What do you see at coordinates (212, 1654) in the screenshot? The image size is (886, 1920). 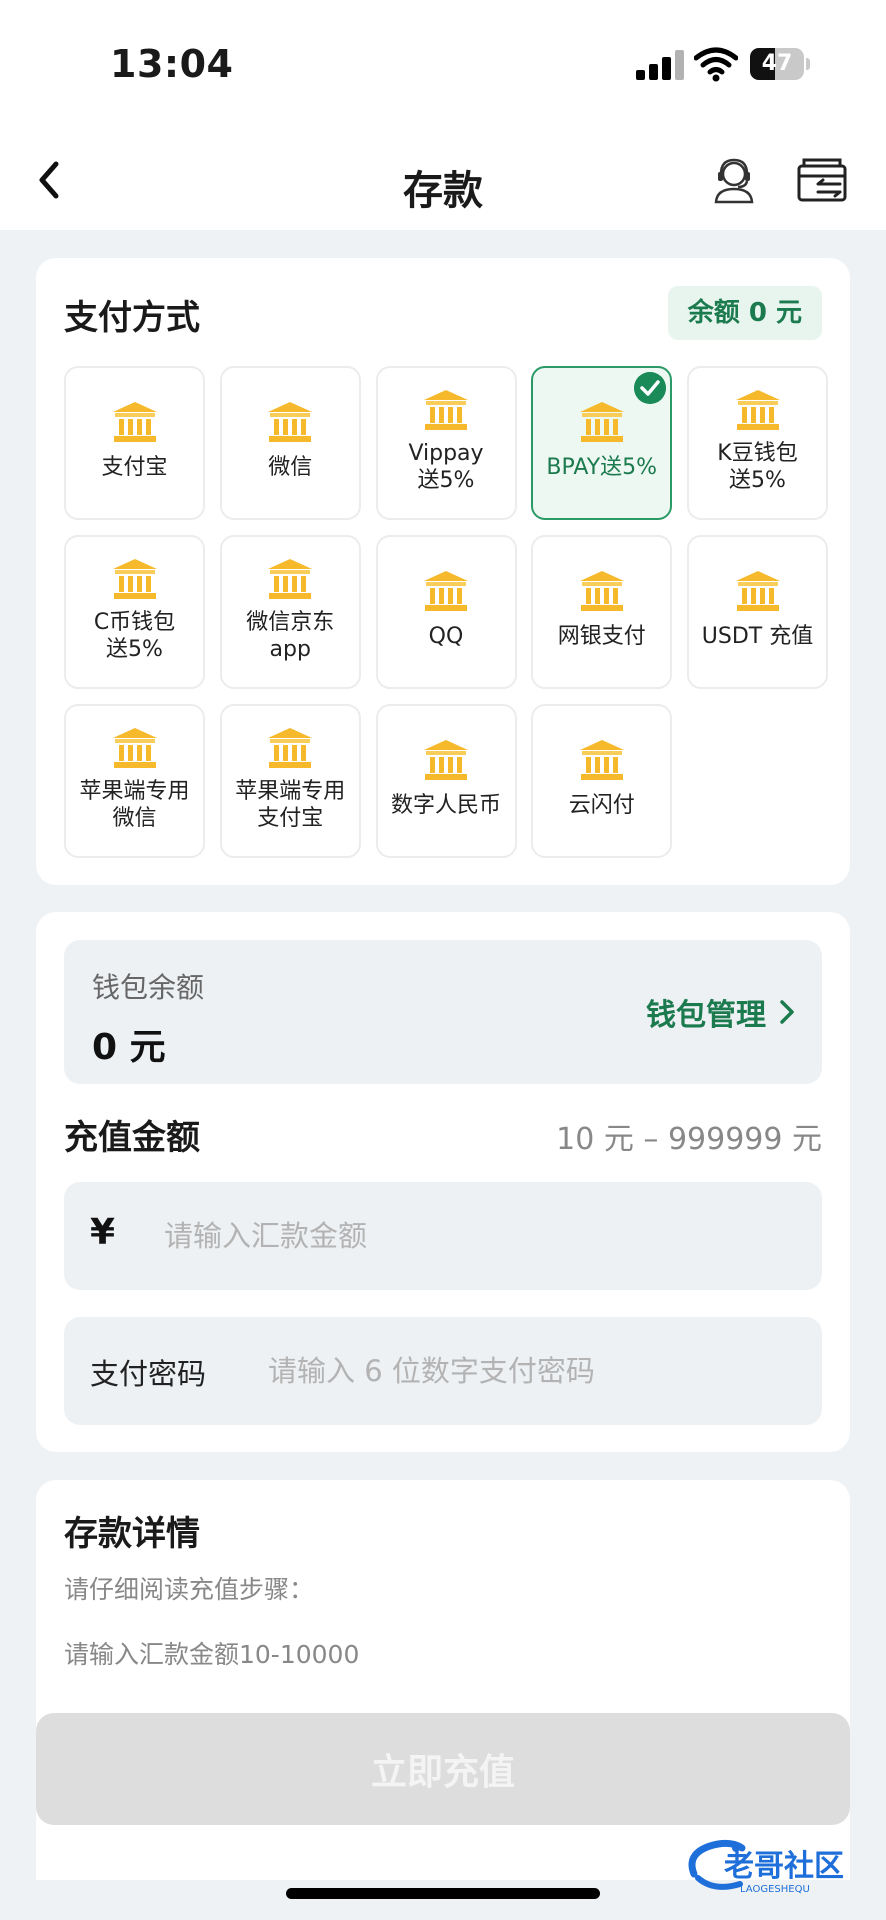 I see `deposit-details-line-2: 请输入汇款金额10-10000` at bounding box center [212, 1654].